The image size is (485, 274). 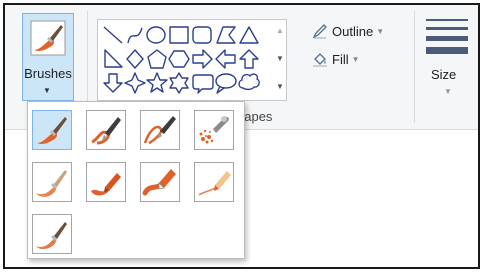 What do you see at coordinates (226, 35) in the screenshot?
I see `polygon-shape` at bounding box center [226, 35].